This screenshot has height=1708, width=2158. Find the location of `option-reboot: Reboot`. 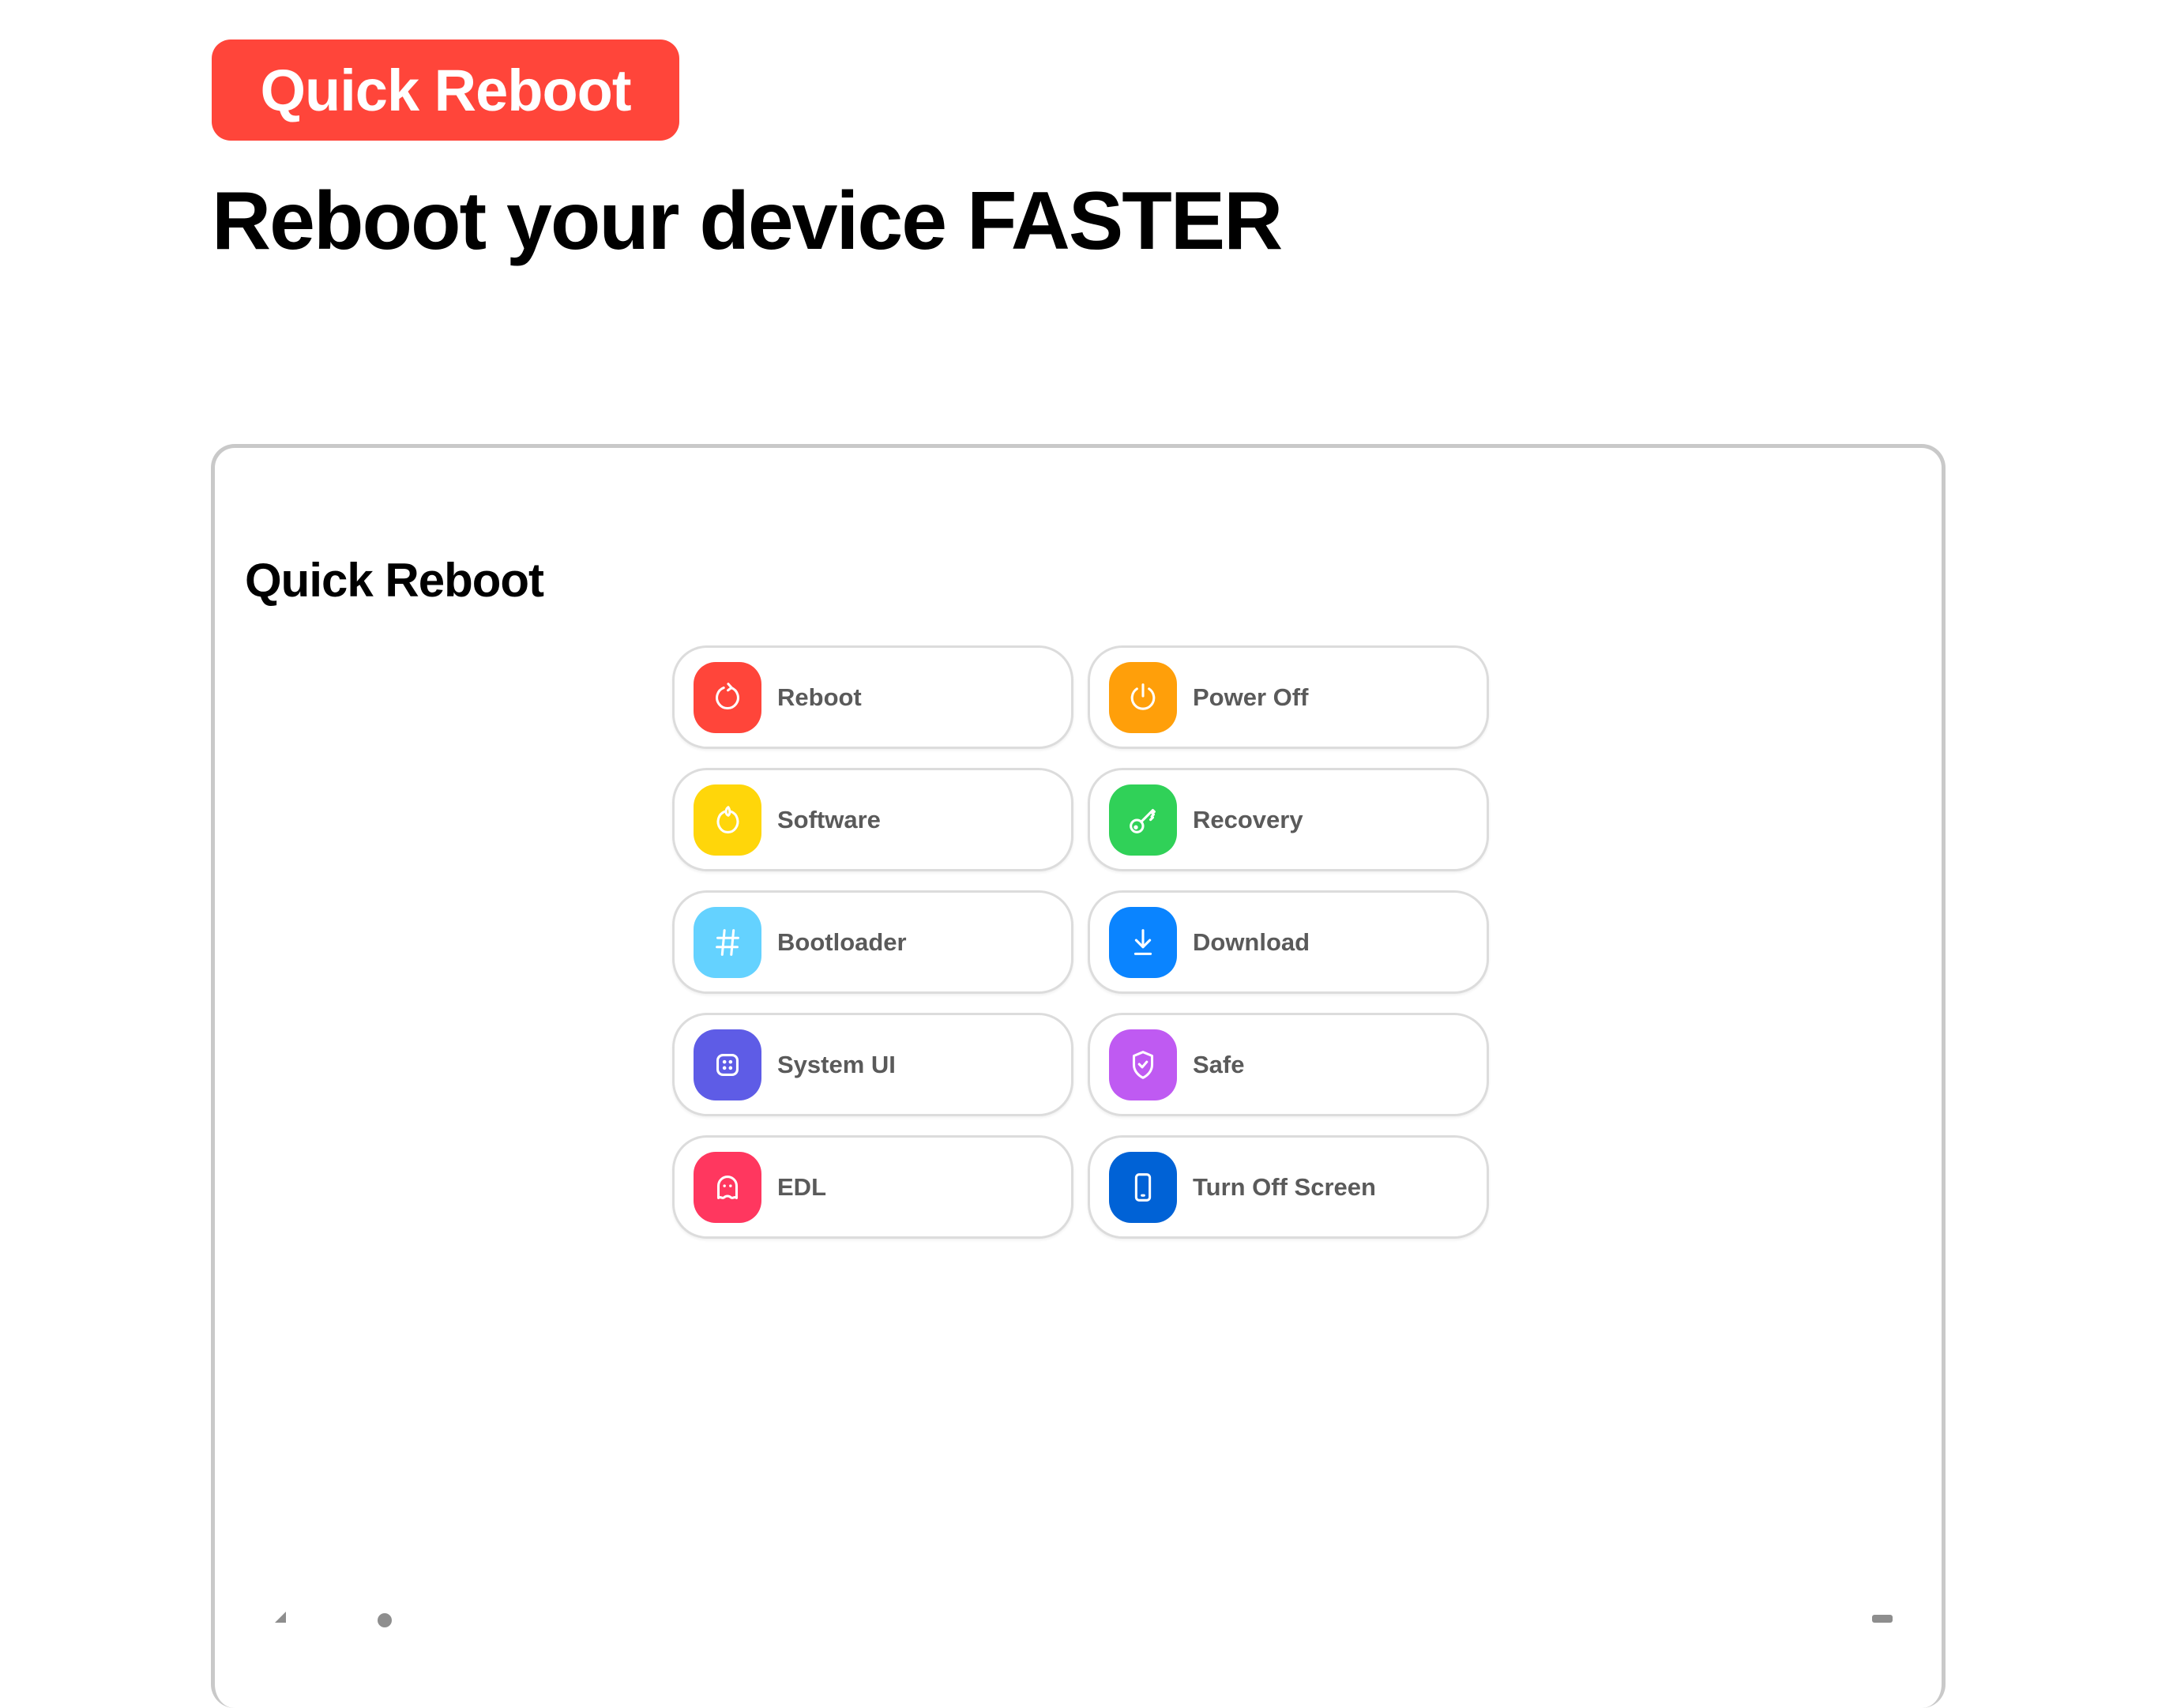

option-reboot: Reboot is located at coordinates (872, 697).